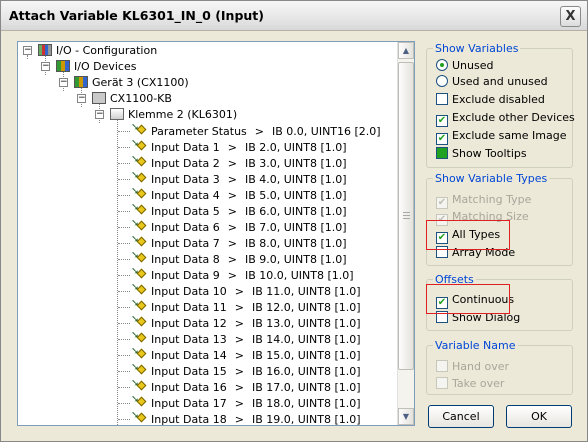 Image resolution: width=588 pixels, height=442 pixels. I want to click on radio-selected-icon, so click(442, 65).